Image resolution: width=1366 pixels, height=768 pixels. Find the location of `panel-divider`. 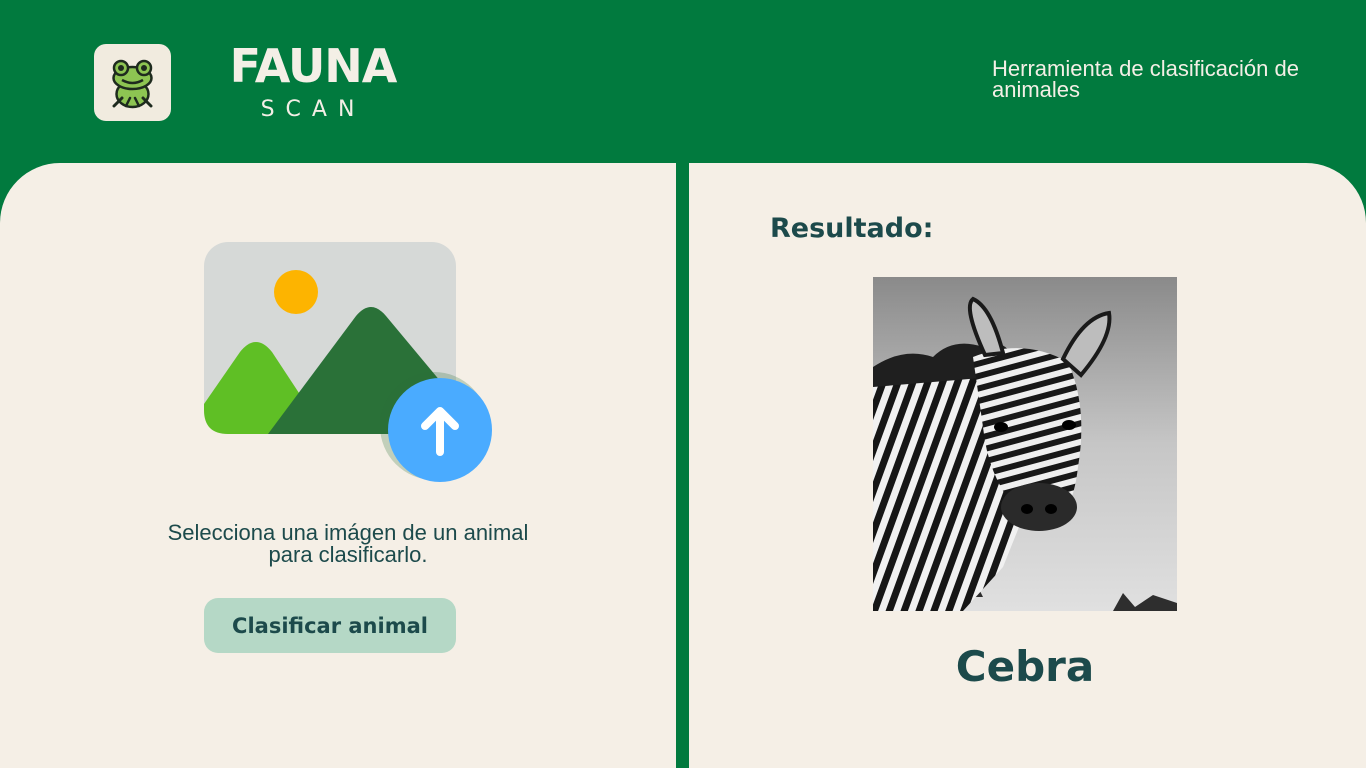

panel-divider is located at coordinates (682, 465).